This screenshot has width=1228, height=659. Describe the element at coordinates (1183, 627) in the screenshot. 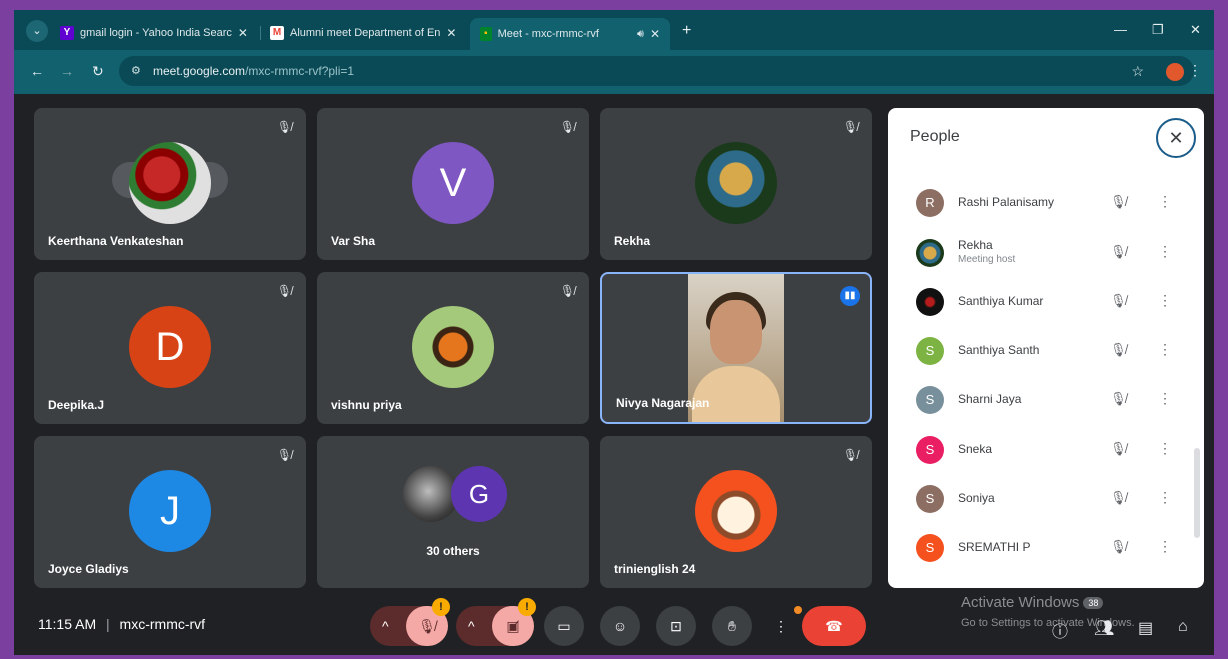

I see `activities-icon: ⌂` at that location.